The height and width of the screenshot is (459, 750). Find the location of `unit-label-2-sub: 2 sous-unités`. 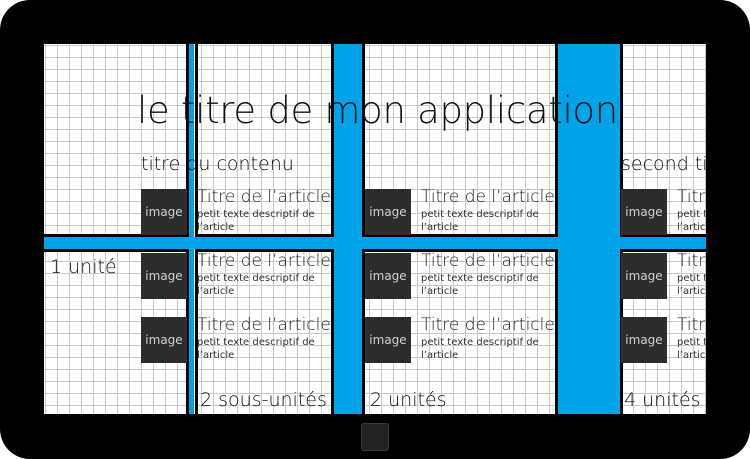

unit-label-2-sub: 2 sous-unités is located at coordinates (263, 400).